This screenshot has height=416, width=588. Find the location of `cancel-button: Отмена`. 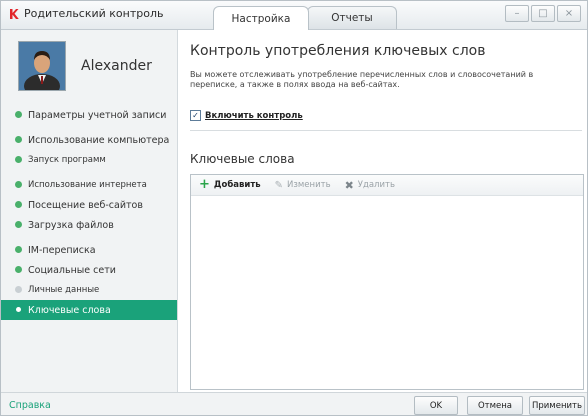

cancel-button: Отмена is located at coordinates (495, 405).